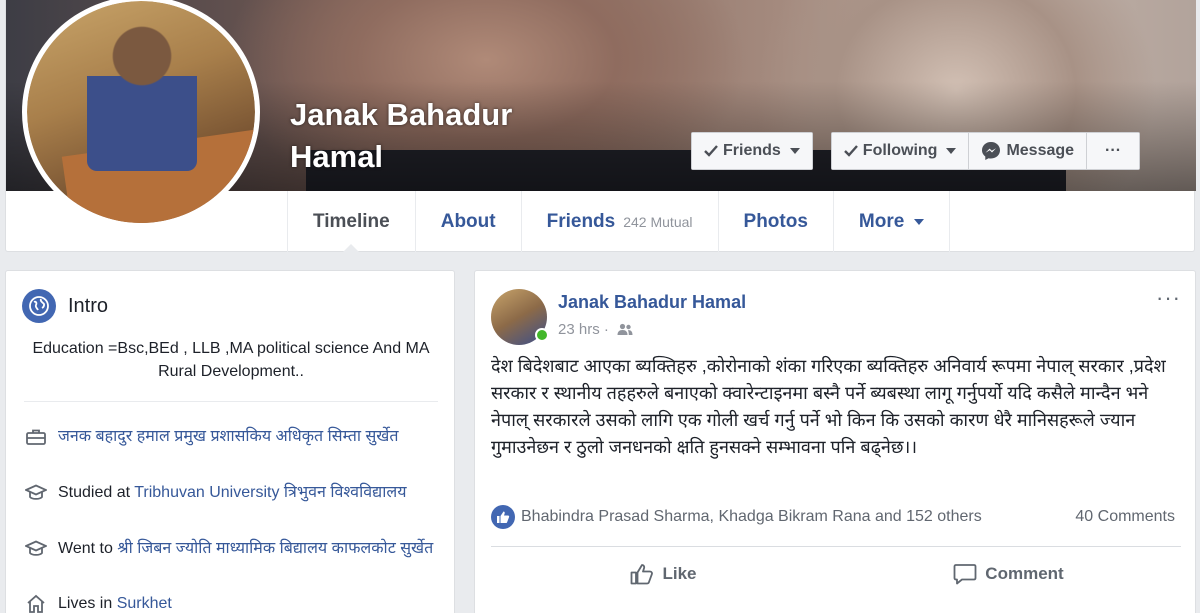  What do you see at coordinates (1125, 517) in the screenshot?
I see `comments-count: 40 Comments` at bounding box center [1125, 517].